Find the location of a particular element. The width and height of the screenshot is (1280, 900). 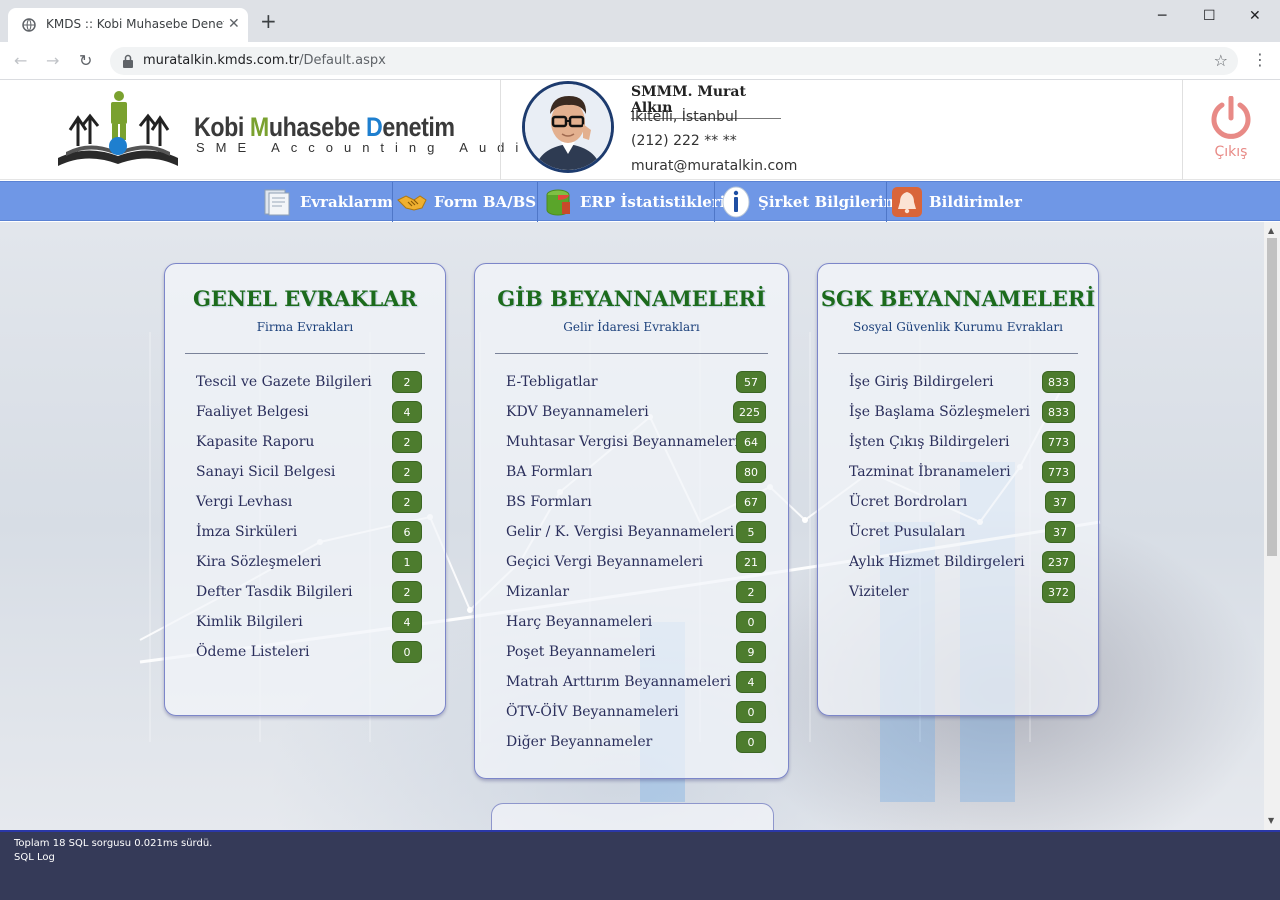

close-tab-icon: ✕ is located at coordinates (234, 24).